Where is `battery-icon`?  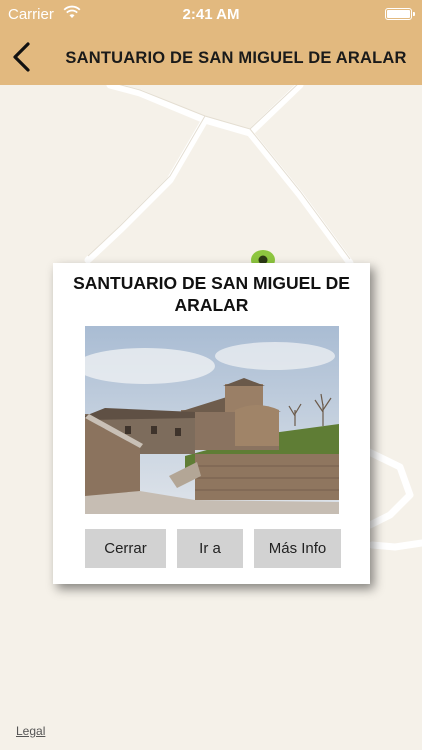 battery-icon is located at coordinates (400, 14).